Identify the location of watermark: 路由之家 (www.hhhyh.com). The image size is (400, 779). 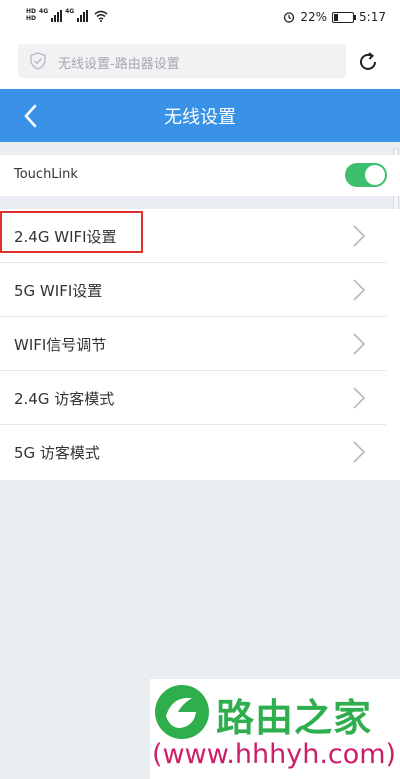
(275, 729).